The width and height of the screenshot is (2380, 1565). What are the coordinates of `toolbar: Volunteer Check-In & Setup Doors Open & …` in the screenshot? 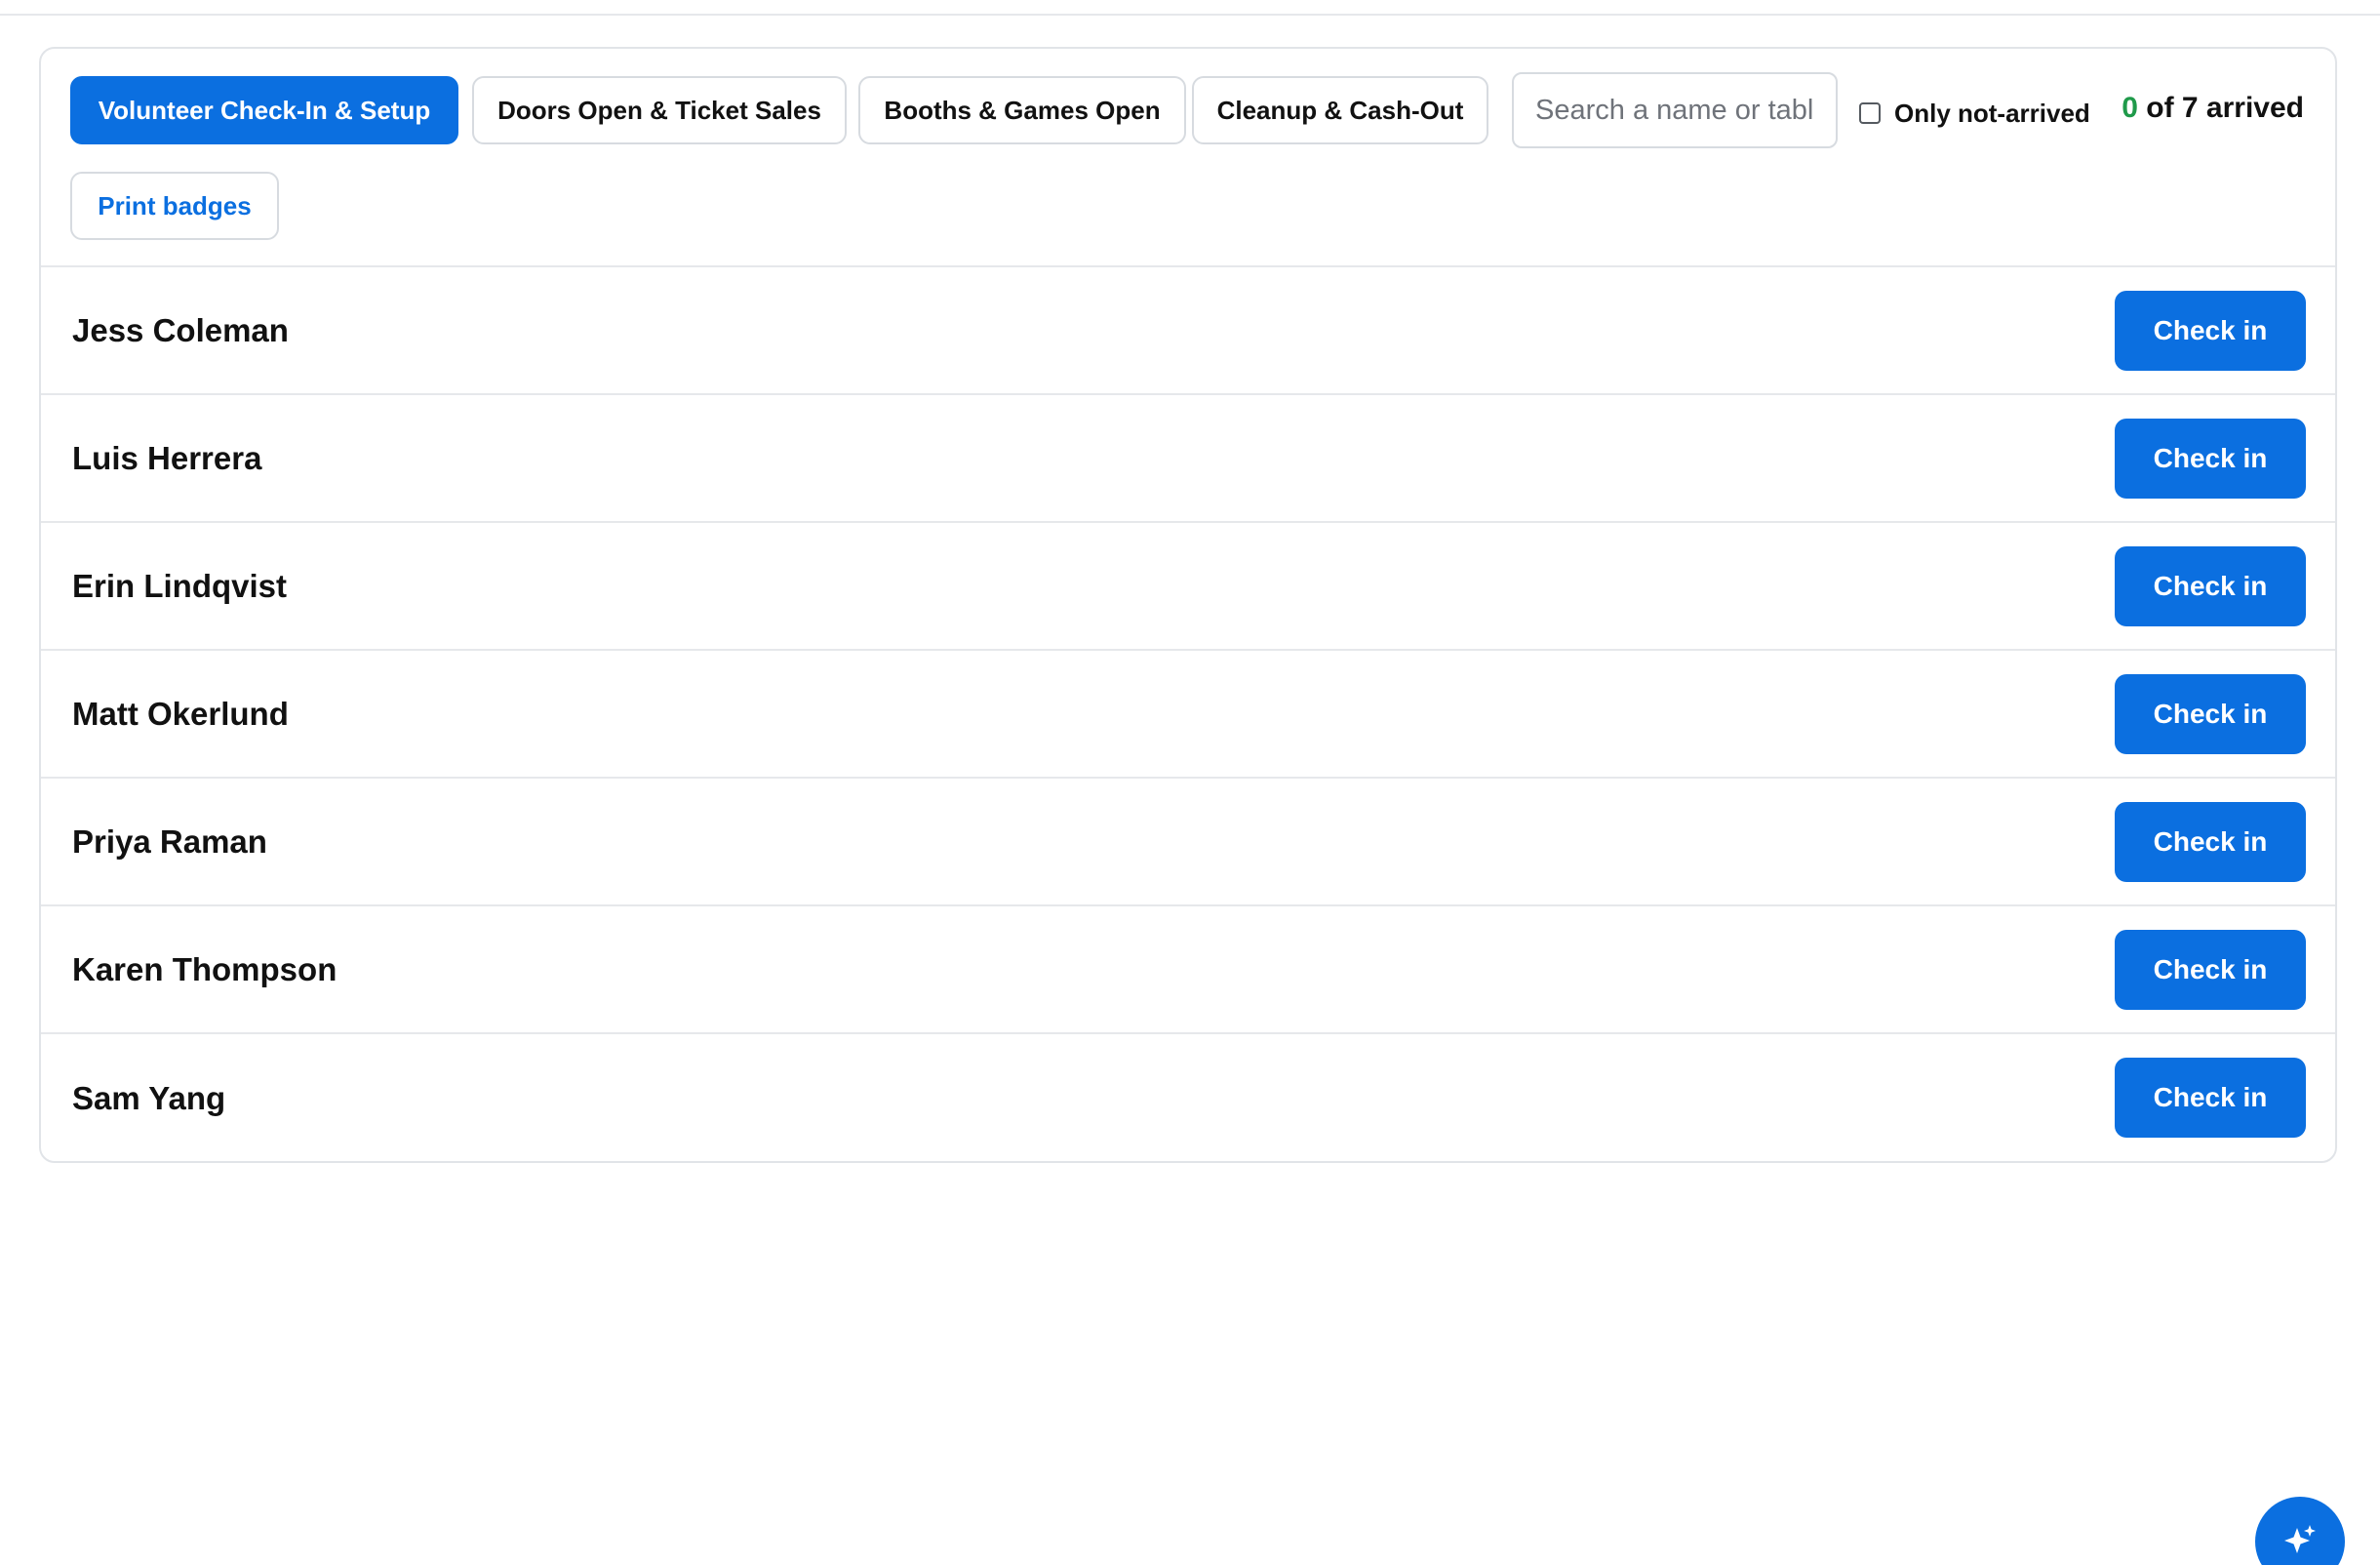 It's located at (1188, 158).